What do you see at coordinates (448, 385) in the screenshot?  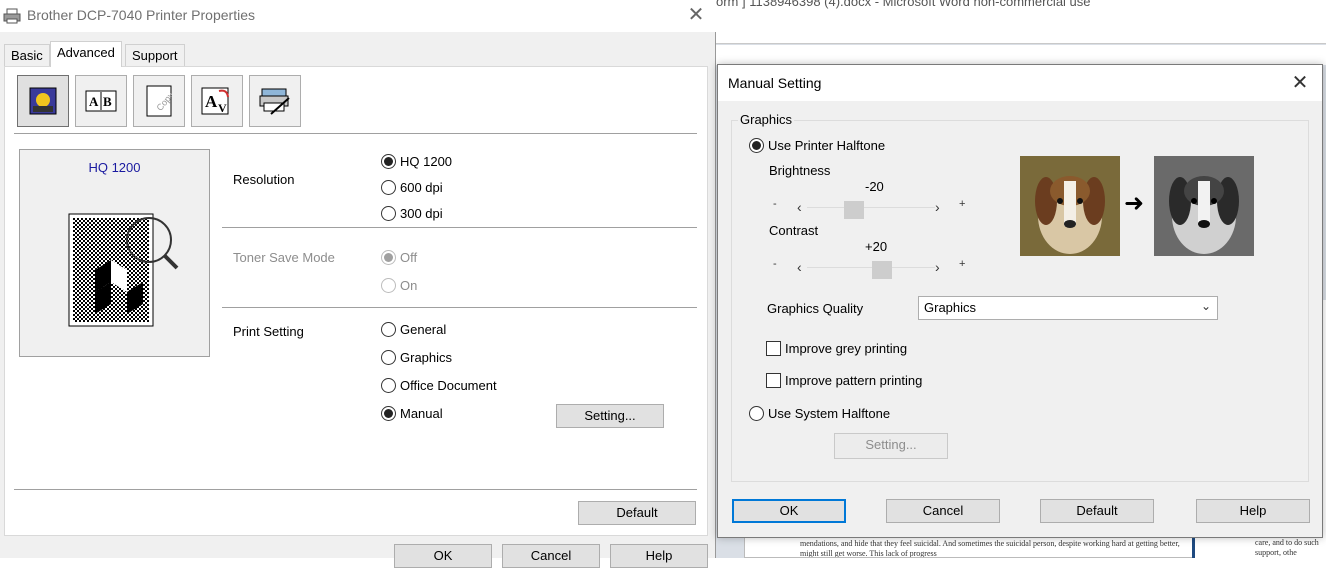 I see `radio-label: Office Document` at bounding box center [448, 385].